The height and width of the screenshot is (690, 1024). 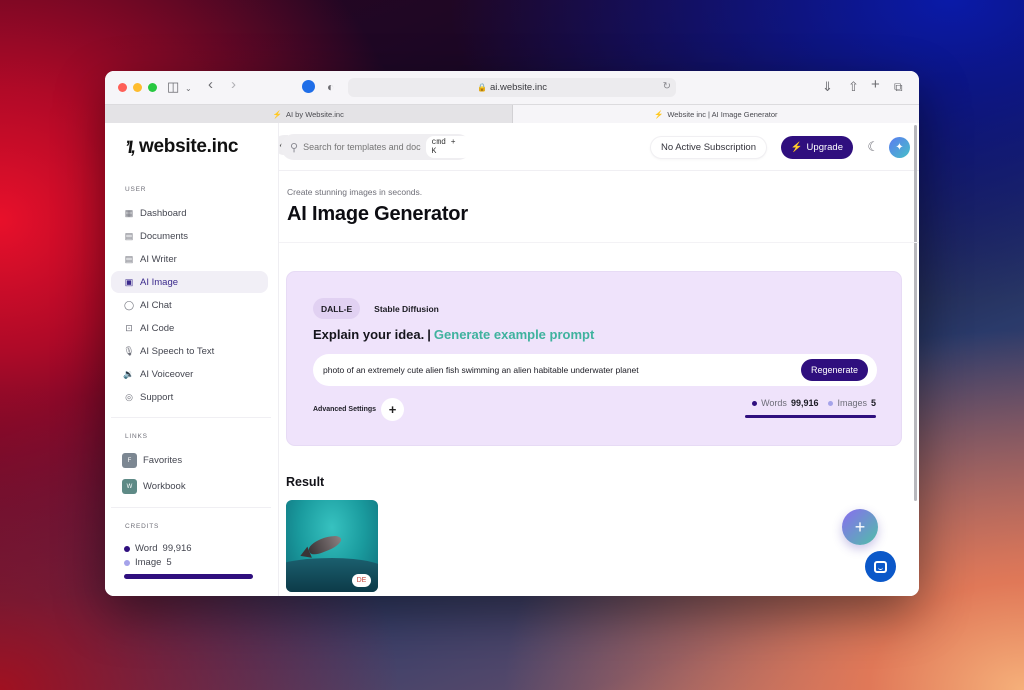 What do you see at coordinates (824, 147) in the screenshot?
I see `upgrade-label: Upgrade` at bounding box center [824, 147].